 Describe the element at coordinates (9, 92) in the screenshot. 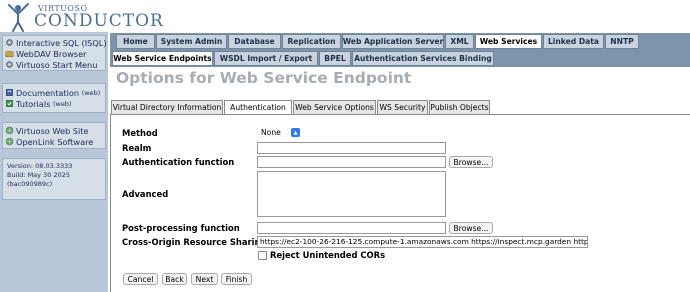

I see `book-icon` at that location.